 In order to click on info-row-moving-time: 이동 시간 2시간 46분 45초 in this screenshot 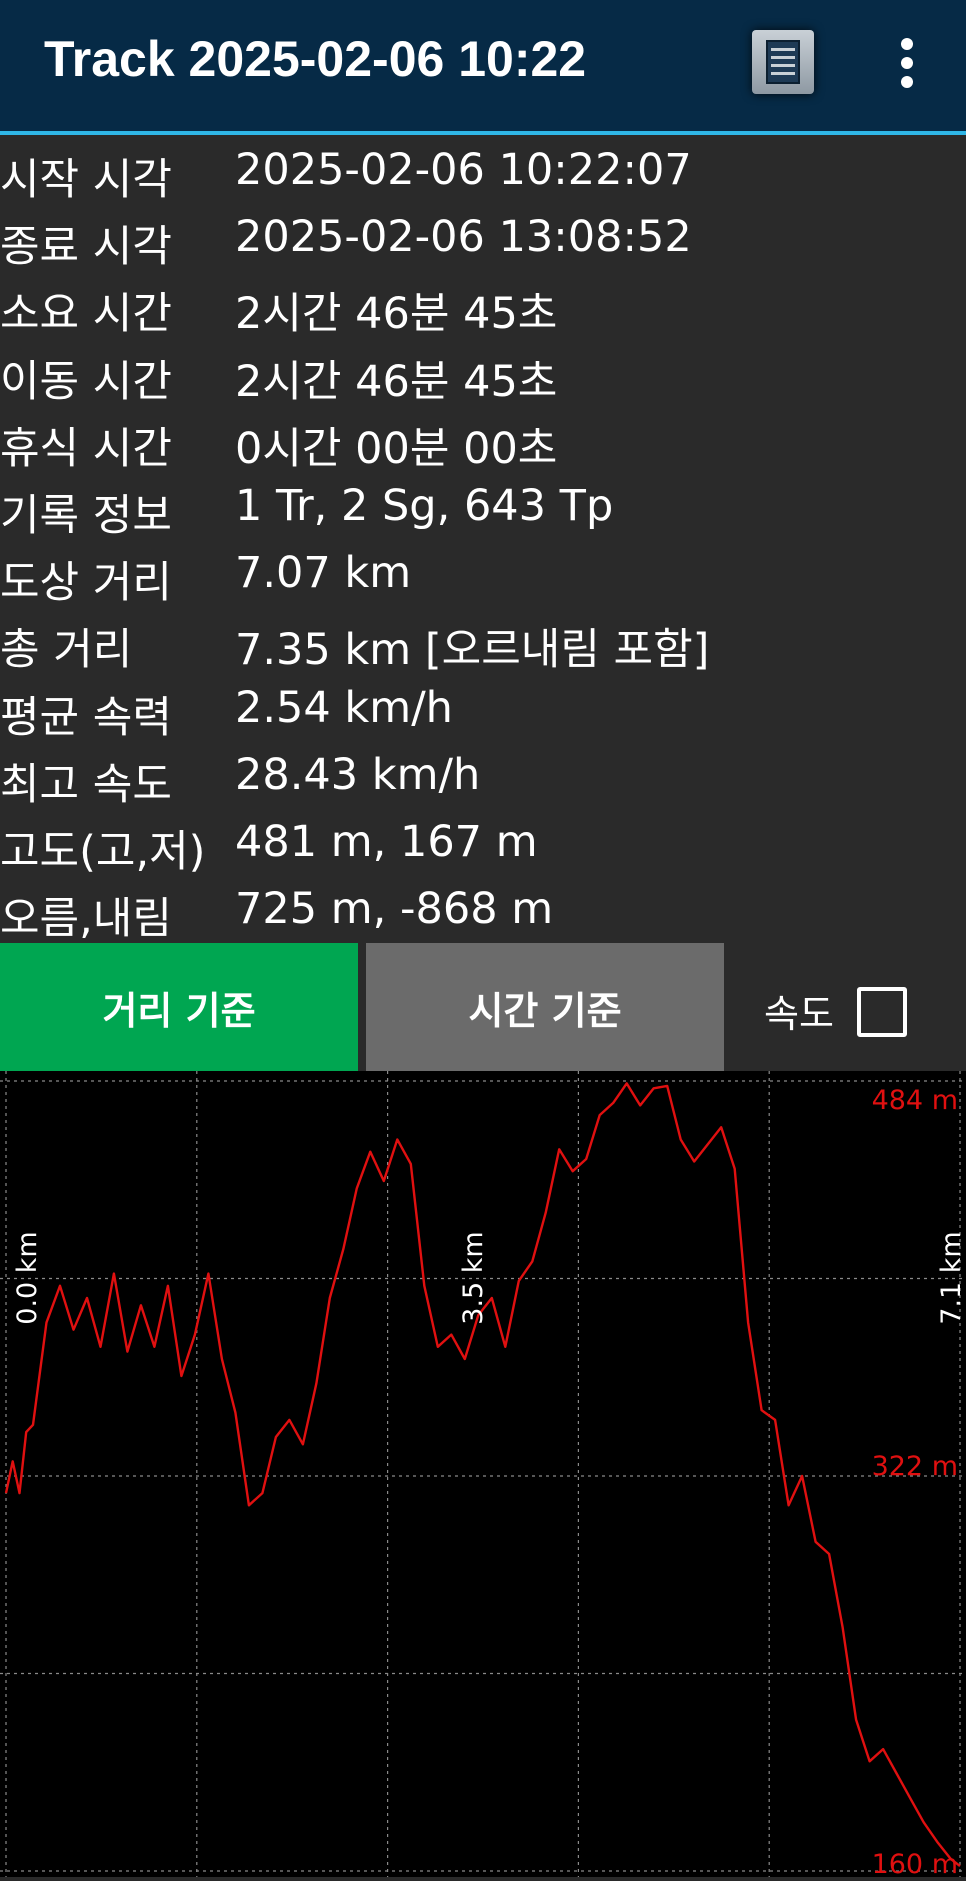, I will do `click(483, 375)`.